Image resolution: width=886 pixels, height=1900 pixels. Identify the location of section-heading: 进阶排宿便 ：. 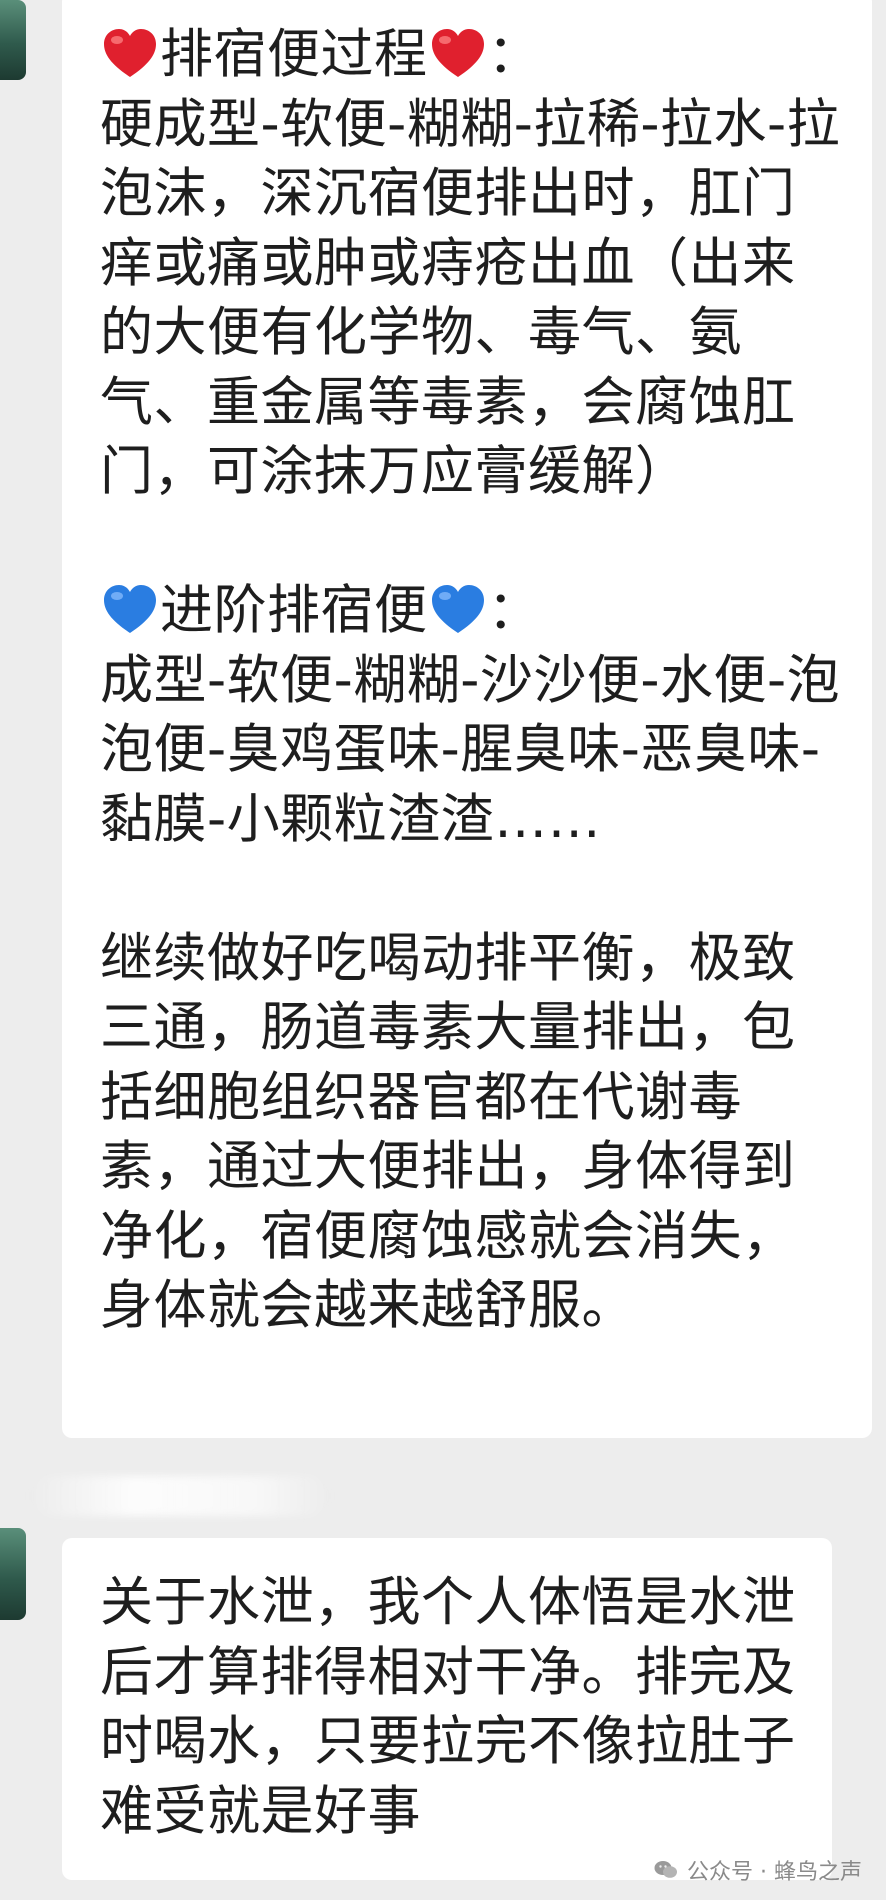
(471, 611).